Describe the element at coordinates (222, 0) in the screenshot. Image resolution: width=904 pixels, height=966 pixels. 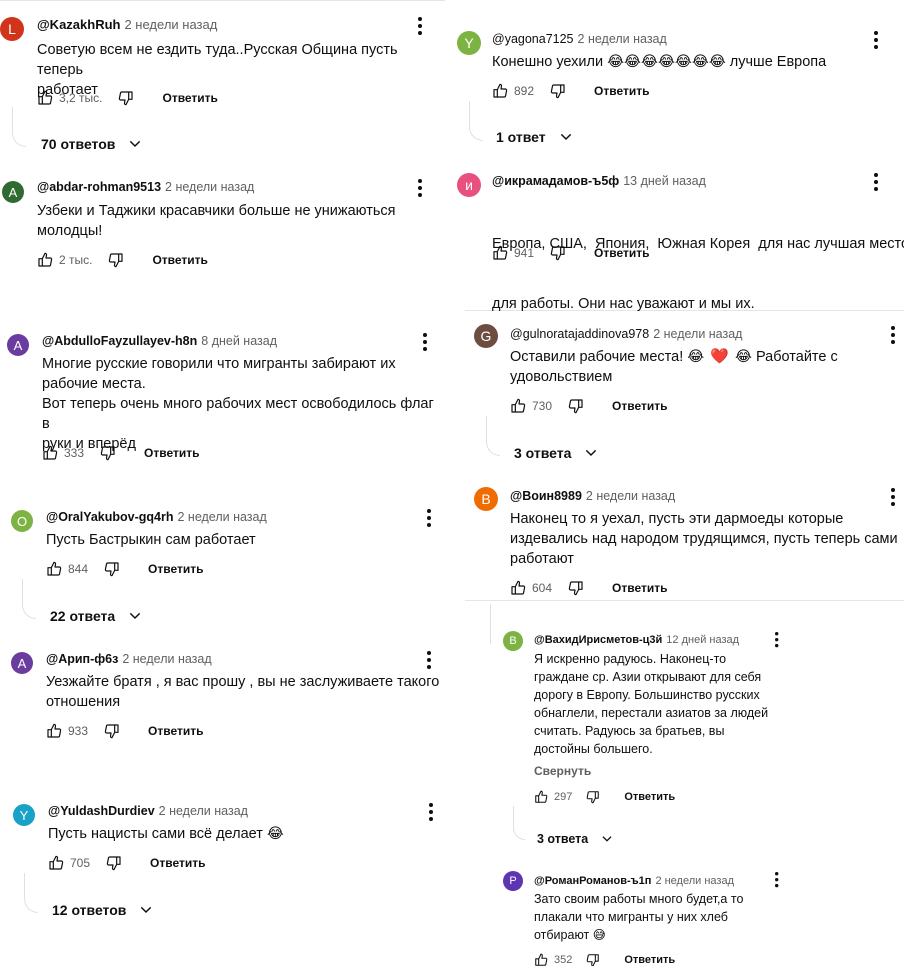
I see `divider` at that location.